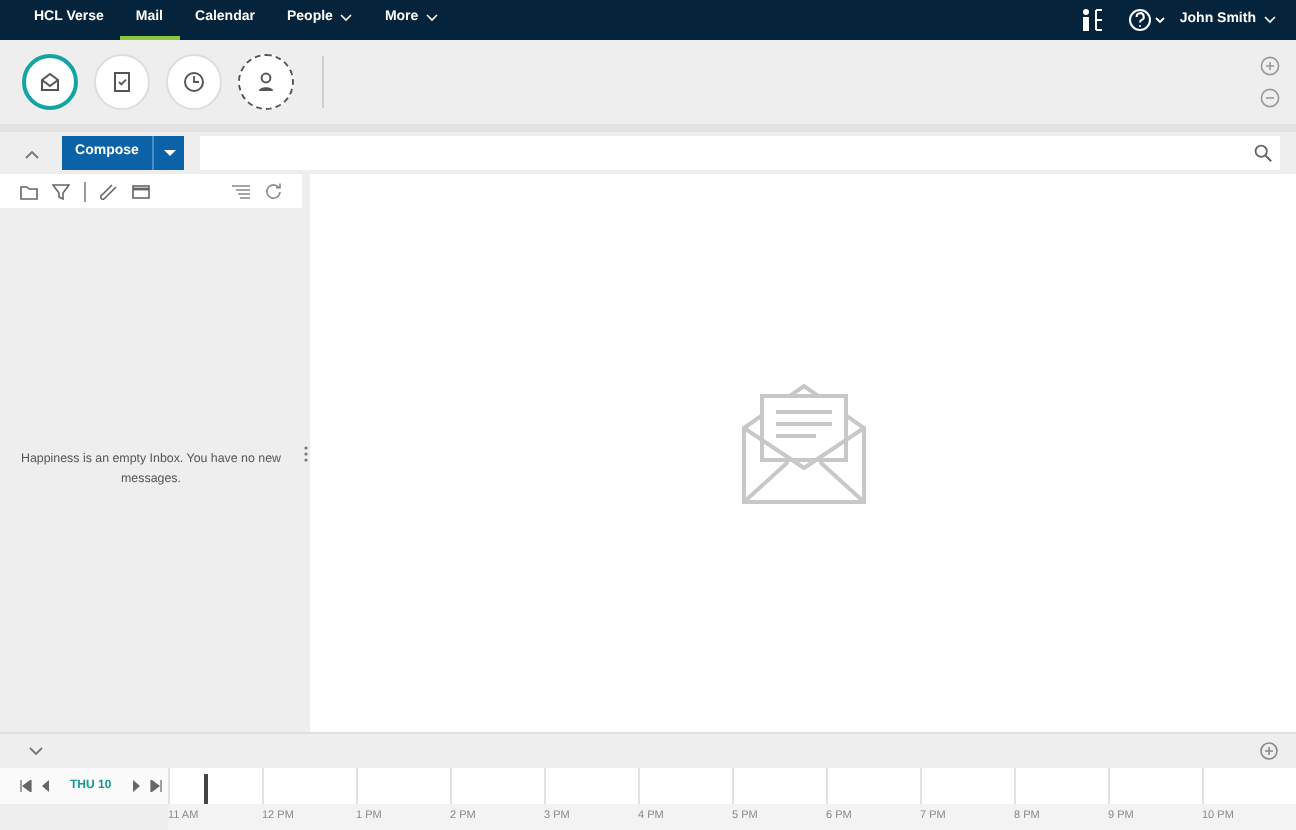 This screenshot has height=830, width=1296. Describe the element at coordinates (141, 191) in the screenshot. I see `envelope-icon` at that location.